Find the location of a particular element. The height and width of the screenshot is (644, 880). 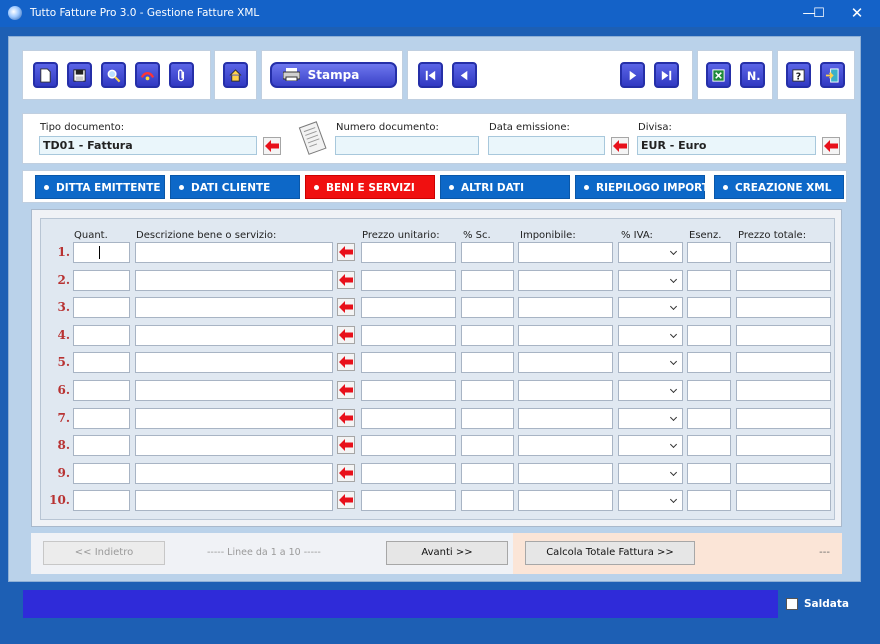

exit-button is located at coordinates (832, 75).